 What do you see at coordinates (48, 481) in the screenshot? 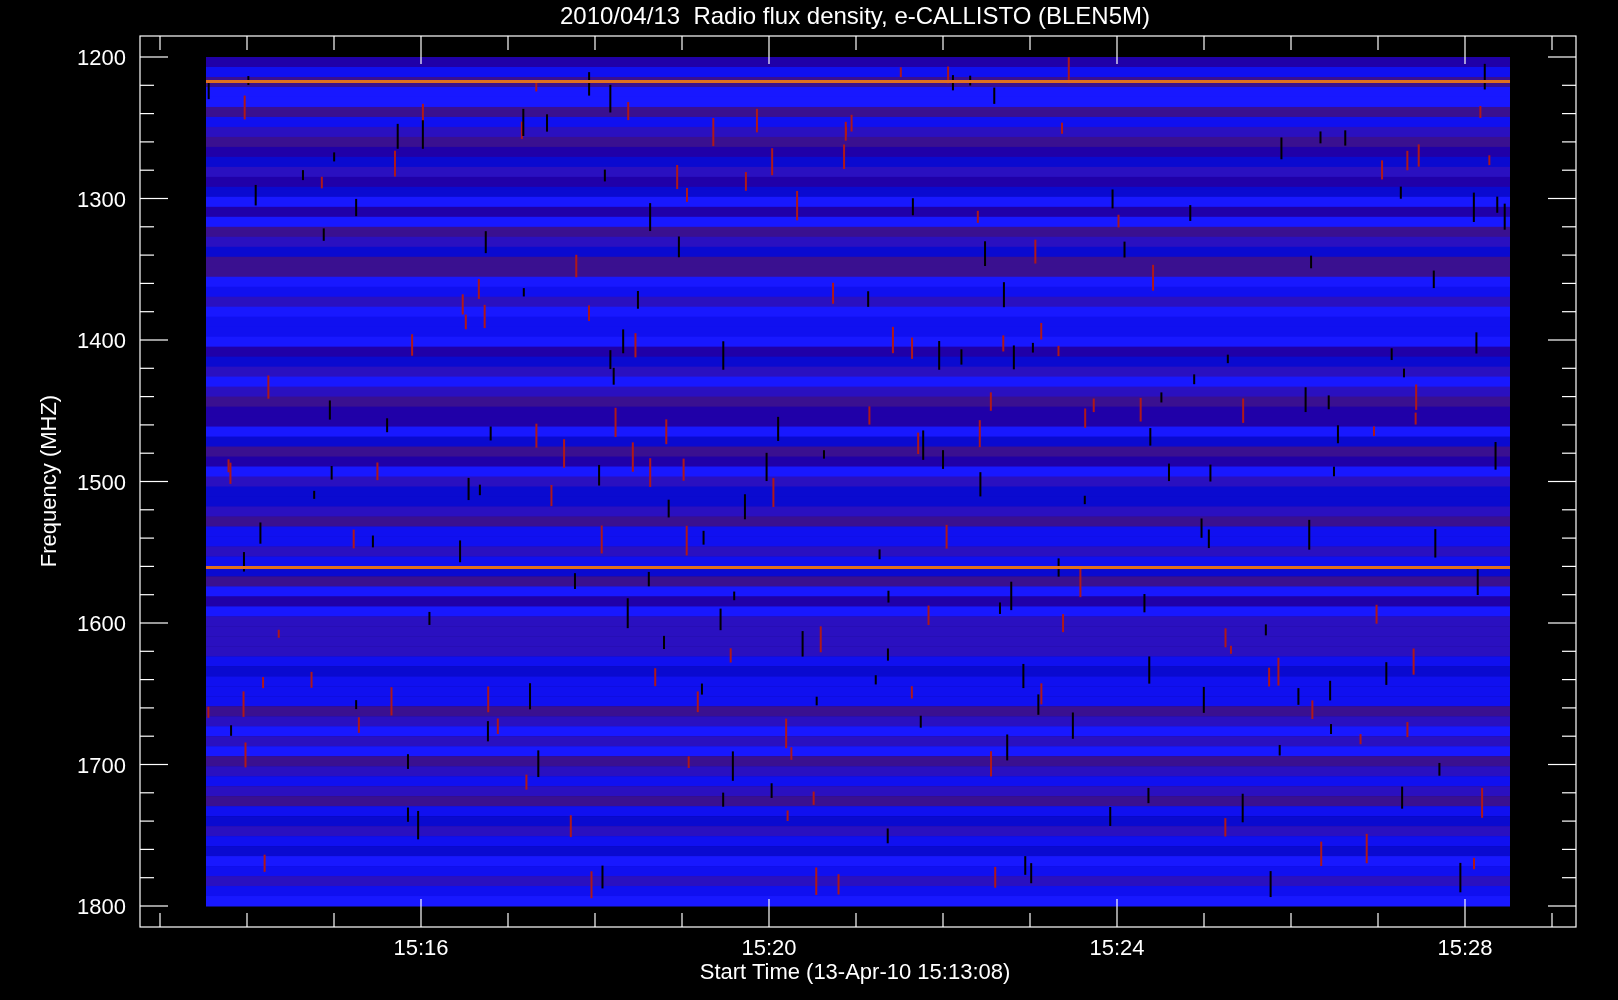
I see `y-axis-label: Frequency (MHZ)` at bounding box center [48, 481].